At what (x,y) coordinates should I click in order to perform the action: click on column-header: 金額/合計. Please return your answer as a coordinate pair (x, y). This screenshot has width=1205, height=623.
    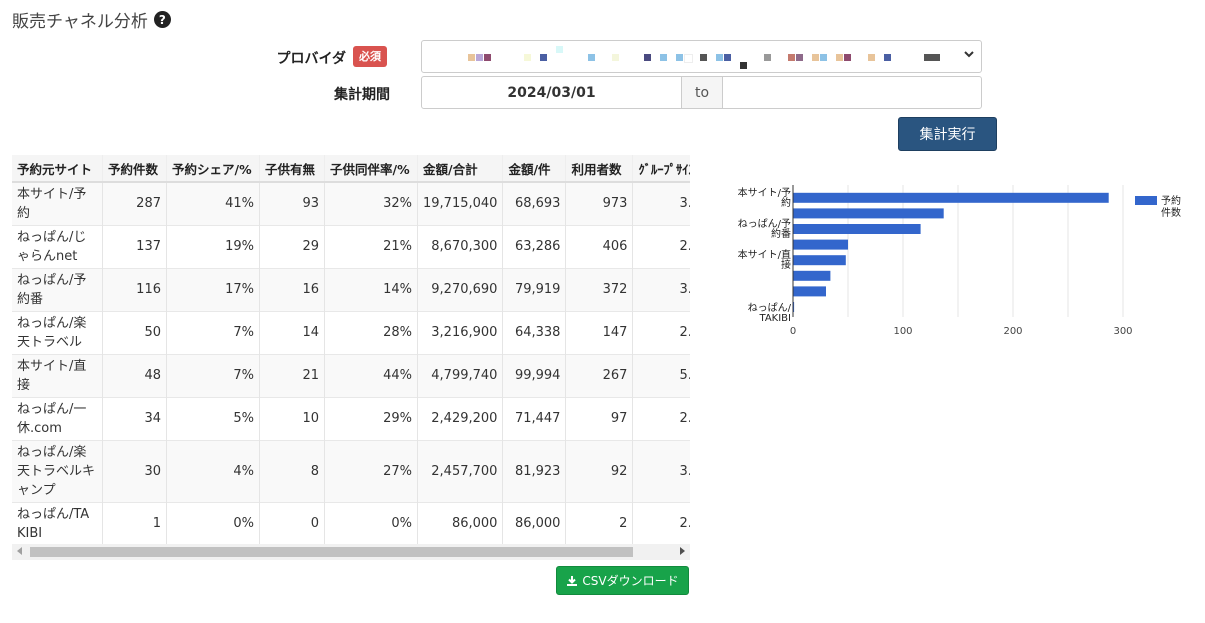
    Looking at the image, I should click on (460, 169).